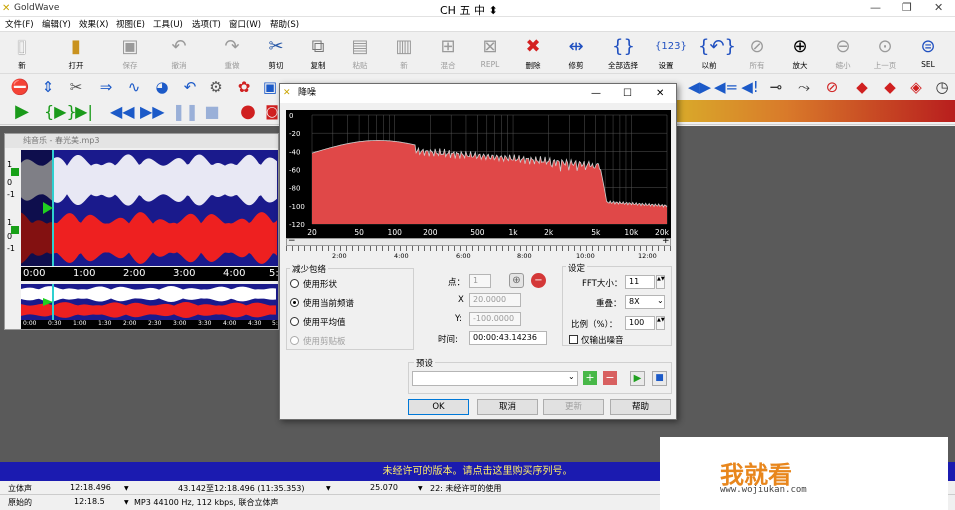 Image resolution: width=955 pixels, height=510 pixels. Describe the element at coordinates (627, 93) in the screenshot. I see `dialog-maximize-button: ☐` at that location.